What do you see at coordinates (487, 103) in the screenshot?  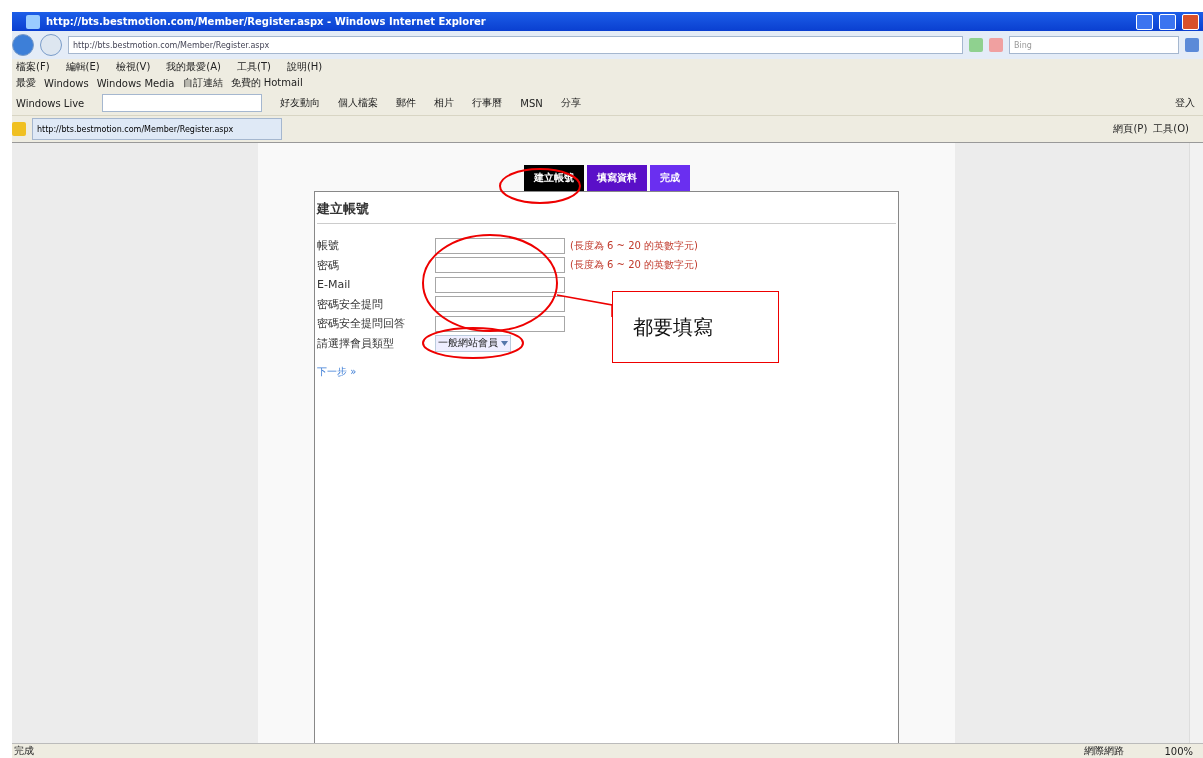 I see `toolbar-item: 行事曆` at bounding box center [487, 103].